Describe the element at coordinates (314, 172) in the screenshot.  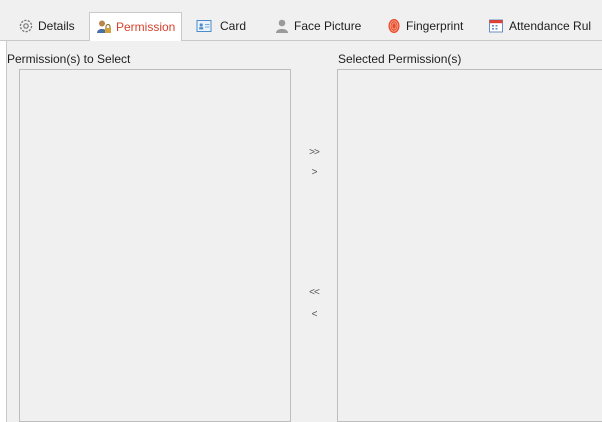
I see `add-selected-button: >` at that location.